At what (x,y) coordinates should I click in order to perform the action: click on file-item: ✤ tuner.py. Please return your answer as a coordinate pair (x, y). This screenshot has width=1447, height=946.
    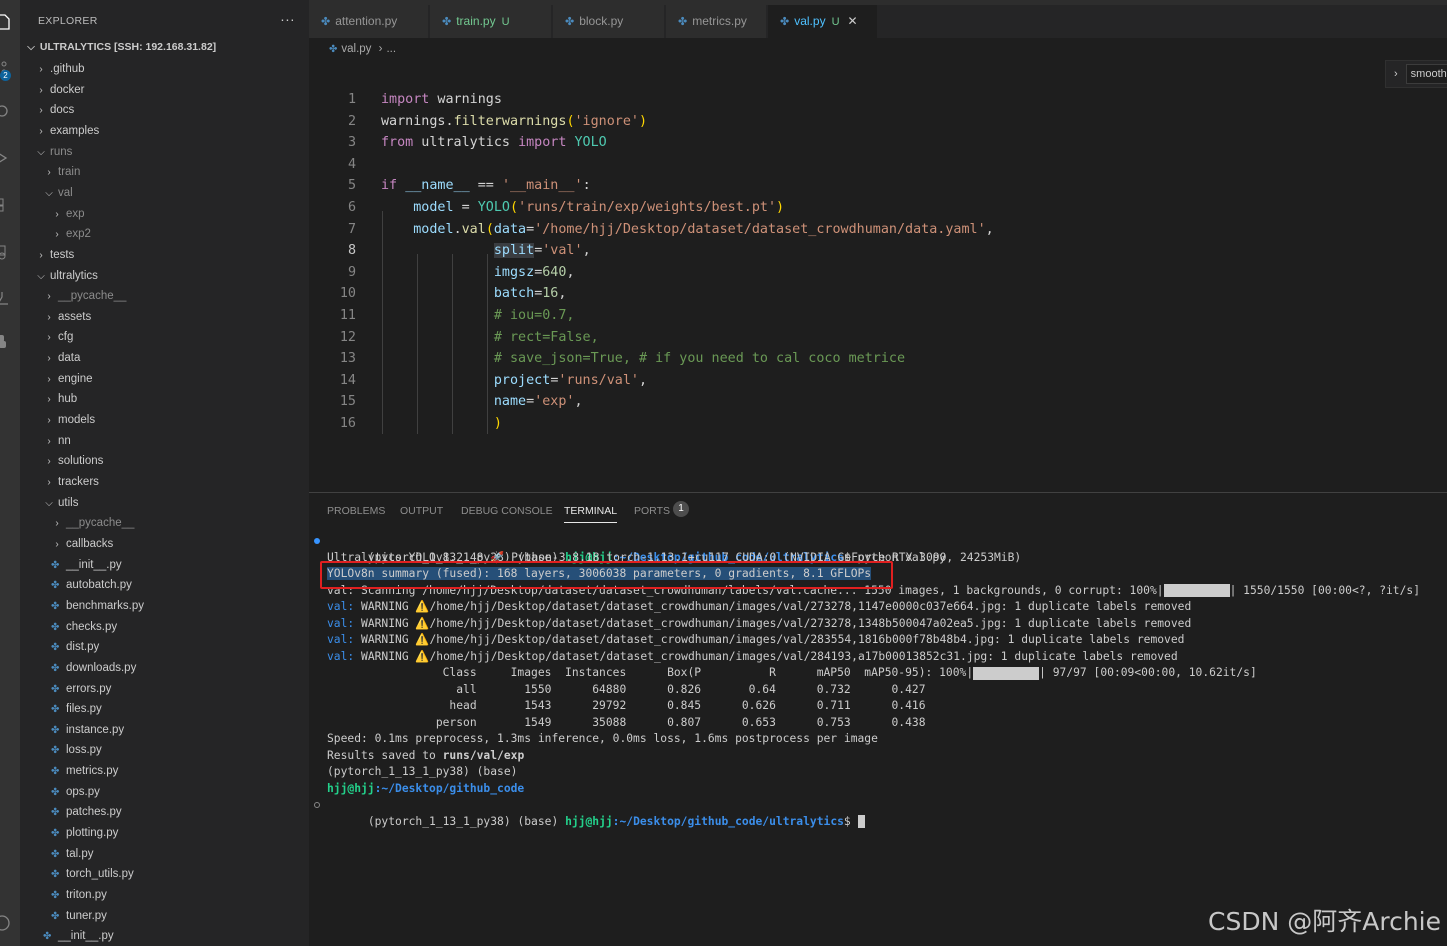
    Looking at the image, I should click on (63, 916).